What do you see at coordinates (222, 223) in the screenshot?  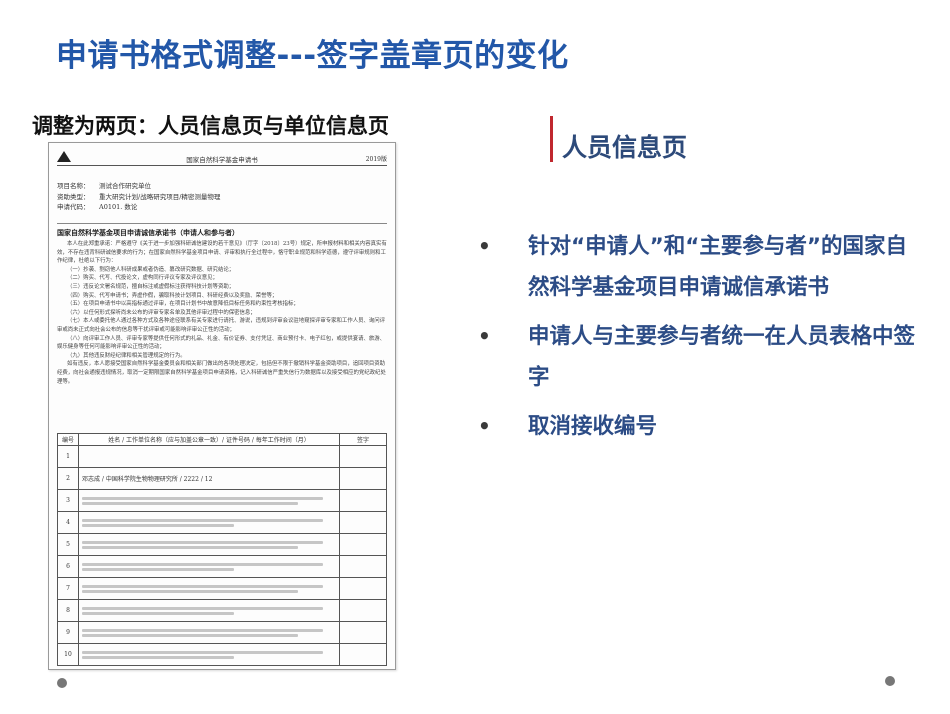 I see `doc-divider` at bounding box center [222, 223].